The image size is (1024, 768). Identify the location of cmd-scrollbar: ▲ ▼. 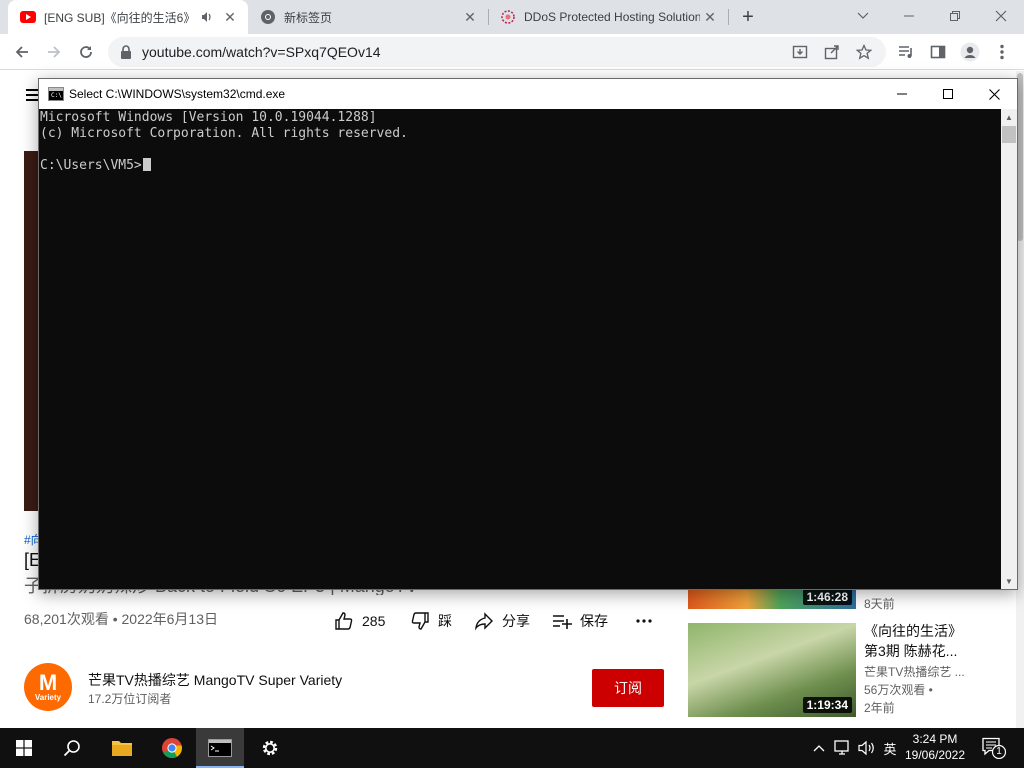
(1009, 349).